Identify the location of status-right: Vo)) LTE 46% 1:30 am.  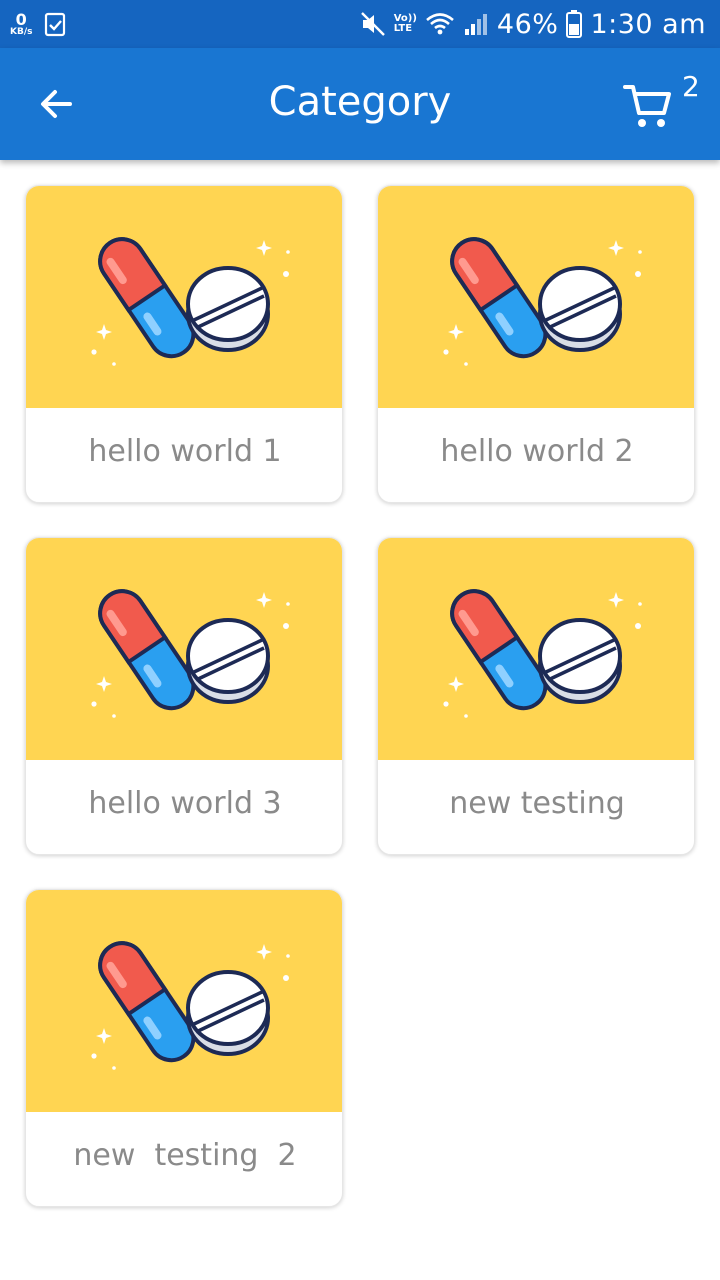
(533, 24).